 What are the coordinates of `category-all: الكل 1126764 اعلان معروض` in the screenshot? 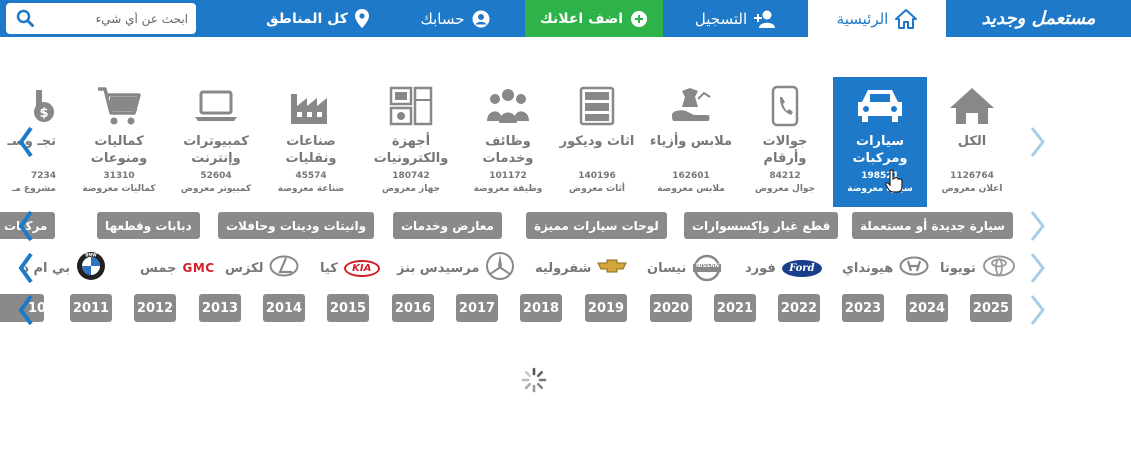 It's located at (972, 142).